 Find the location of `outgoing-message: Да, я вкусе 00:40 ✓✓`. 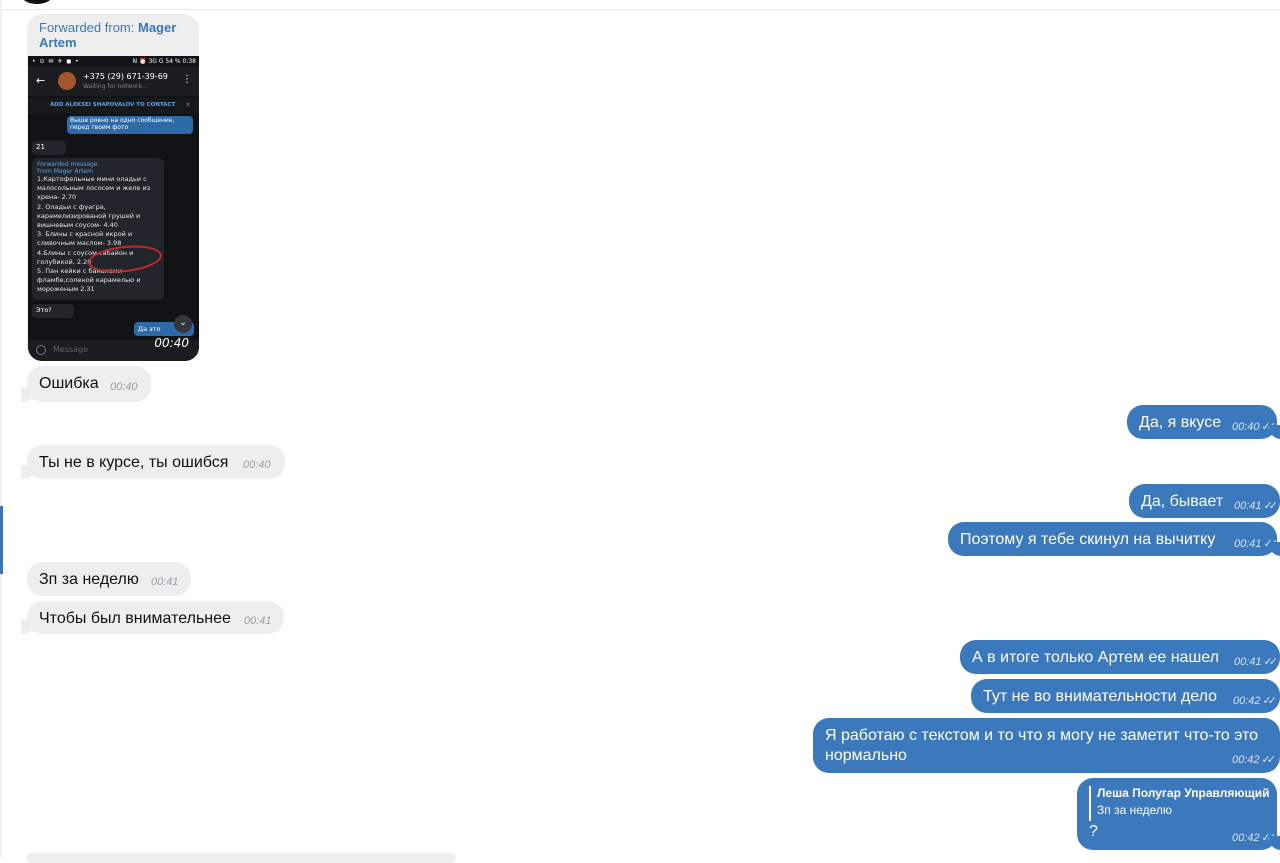

outgoing-message: Да, я вкусе 00:40 ✓✓ is located at coordinates (1203, 422).